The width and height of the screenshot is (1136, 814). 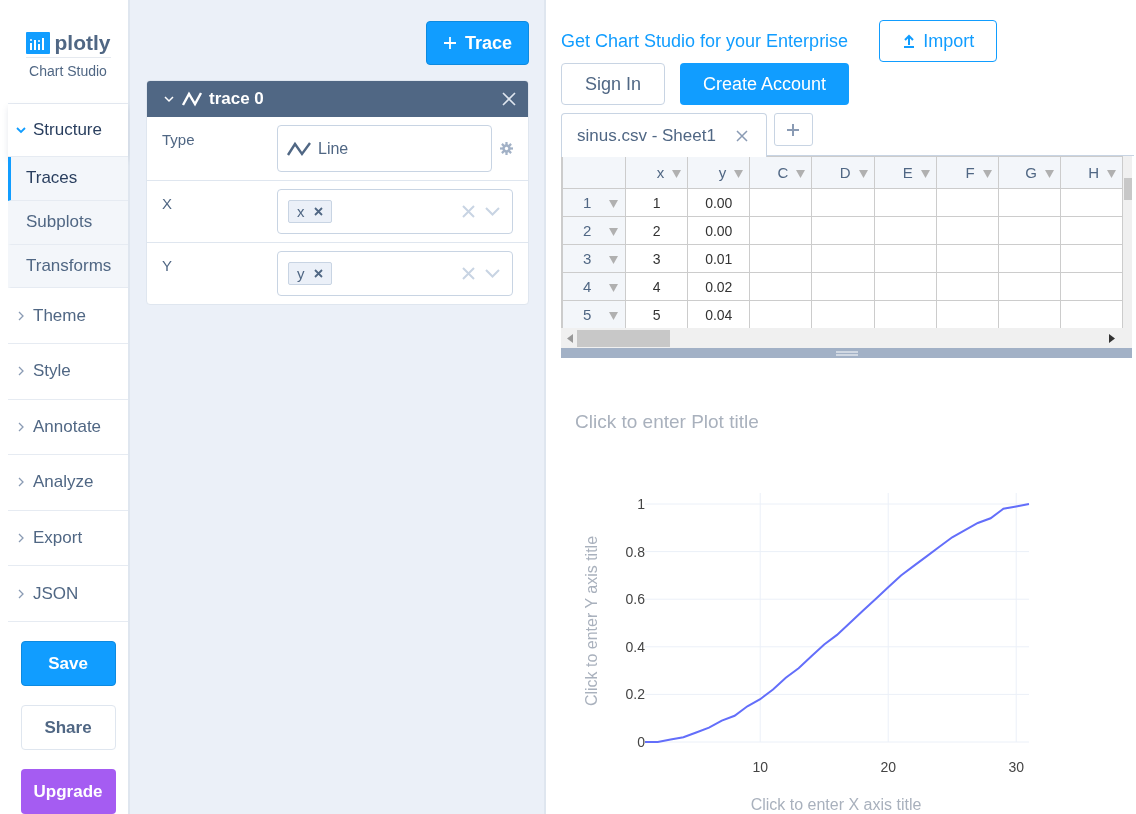 What do you see at coordinates (705, 41) in the screenshot?
I see `enterprise-link: Get Chart Studio for your Enterprise` at bounding box center [705, 41].